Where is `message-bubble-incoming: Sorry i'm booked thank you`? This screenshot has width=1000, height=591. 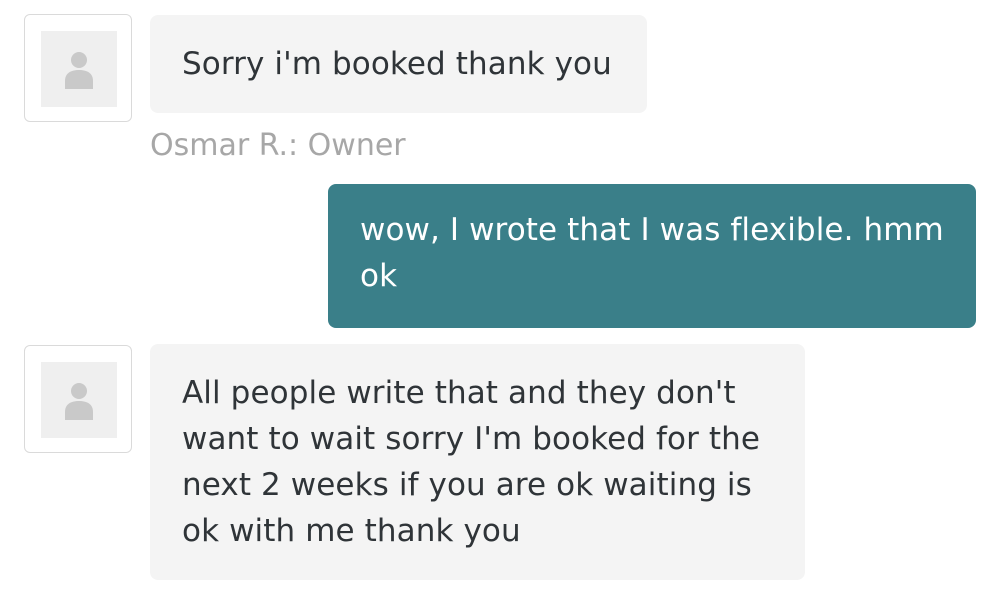 message-bubble-incoming: Sorry i'm booked thank you is located at coordinates (398, 64).